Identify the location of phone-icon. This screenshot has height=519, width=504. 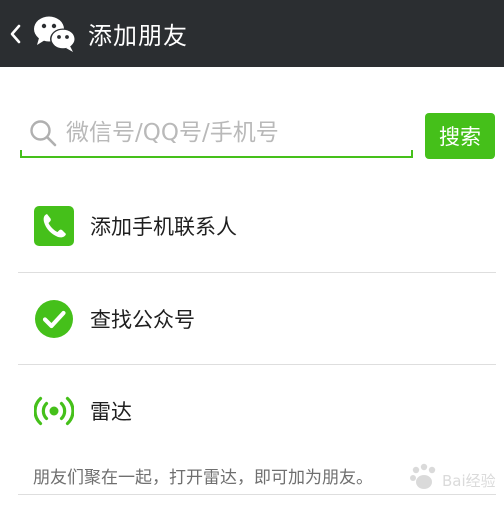
(54, 226).